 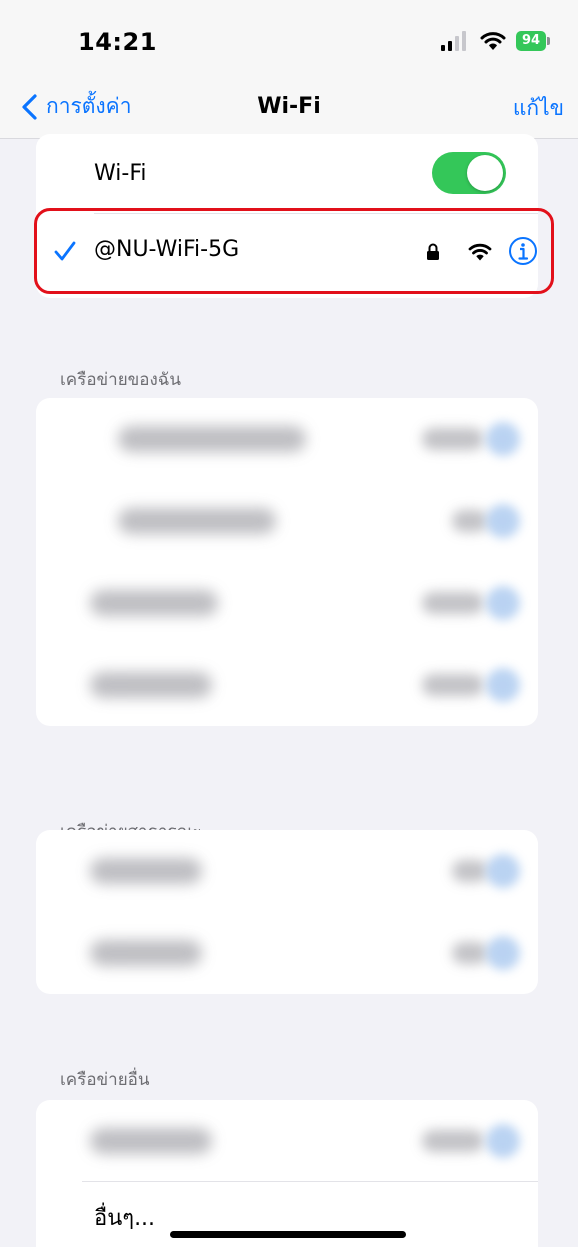 I want to click on battery-icon: 94, so click(x=533, y=41).